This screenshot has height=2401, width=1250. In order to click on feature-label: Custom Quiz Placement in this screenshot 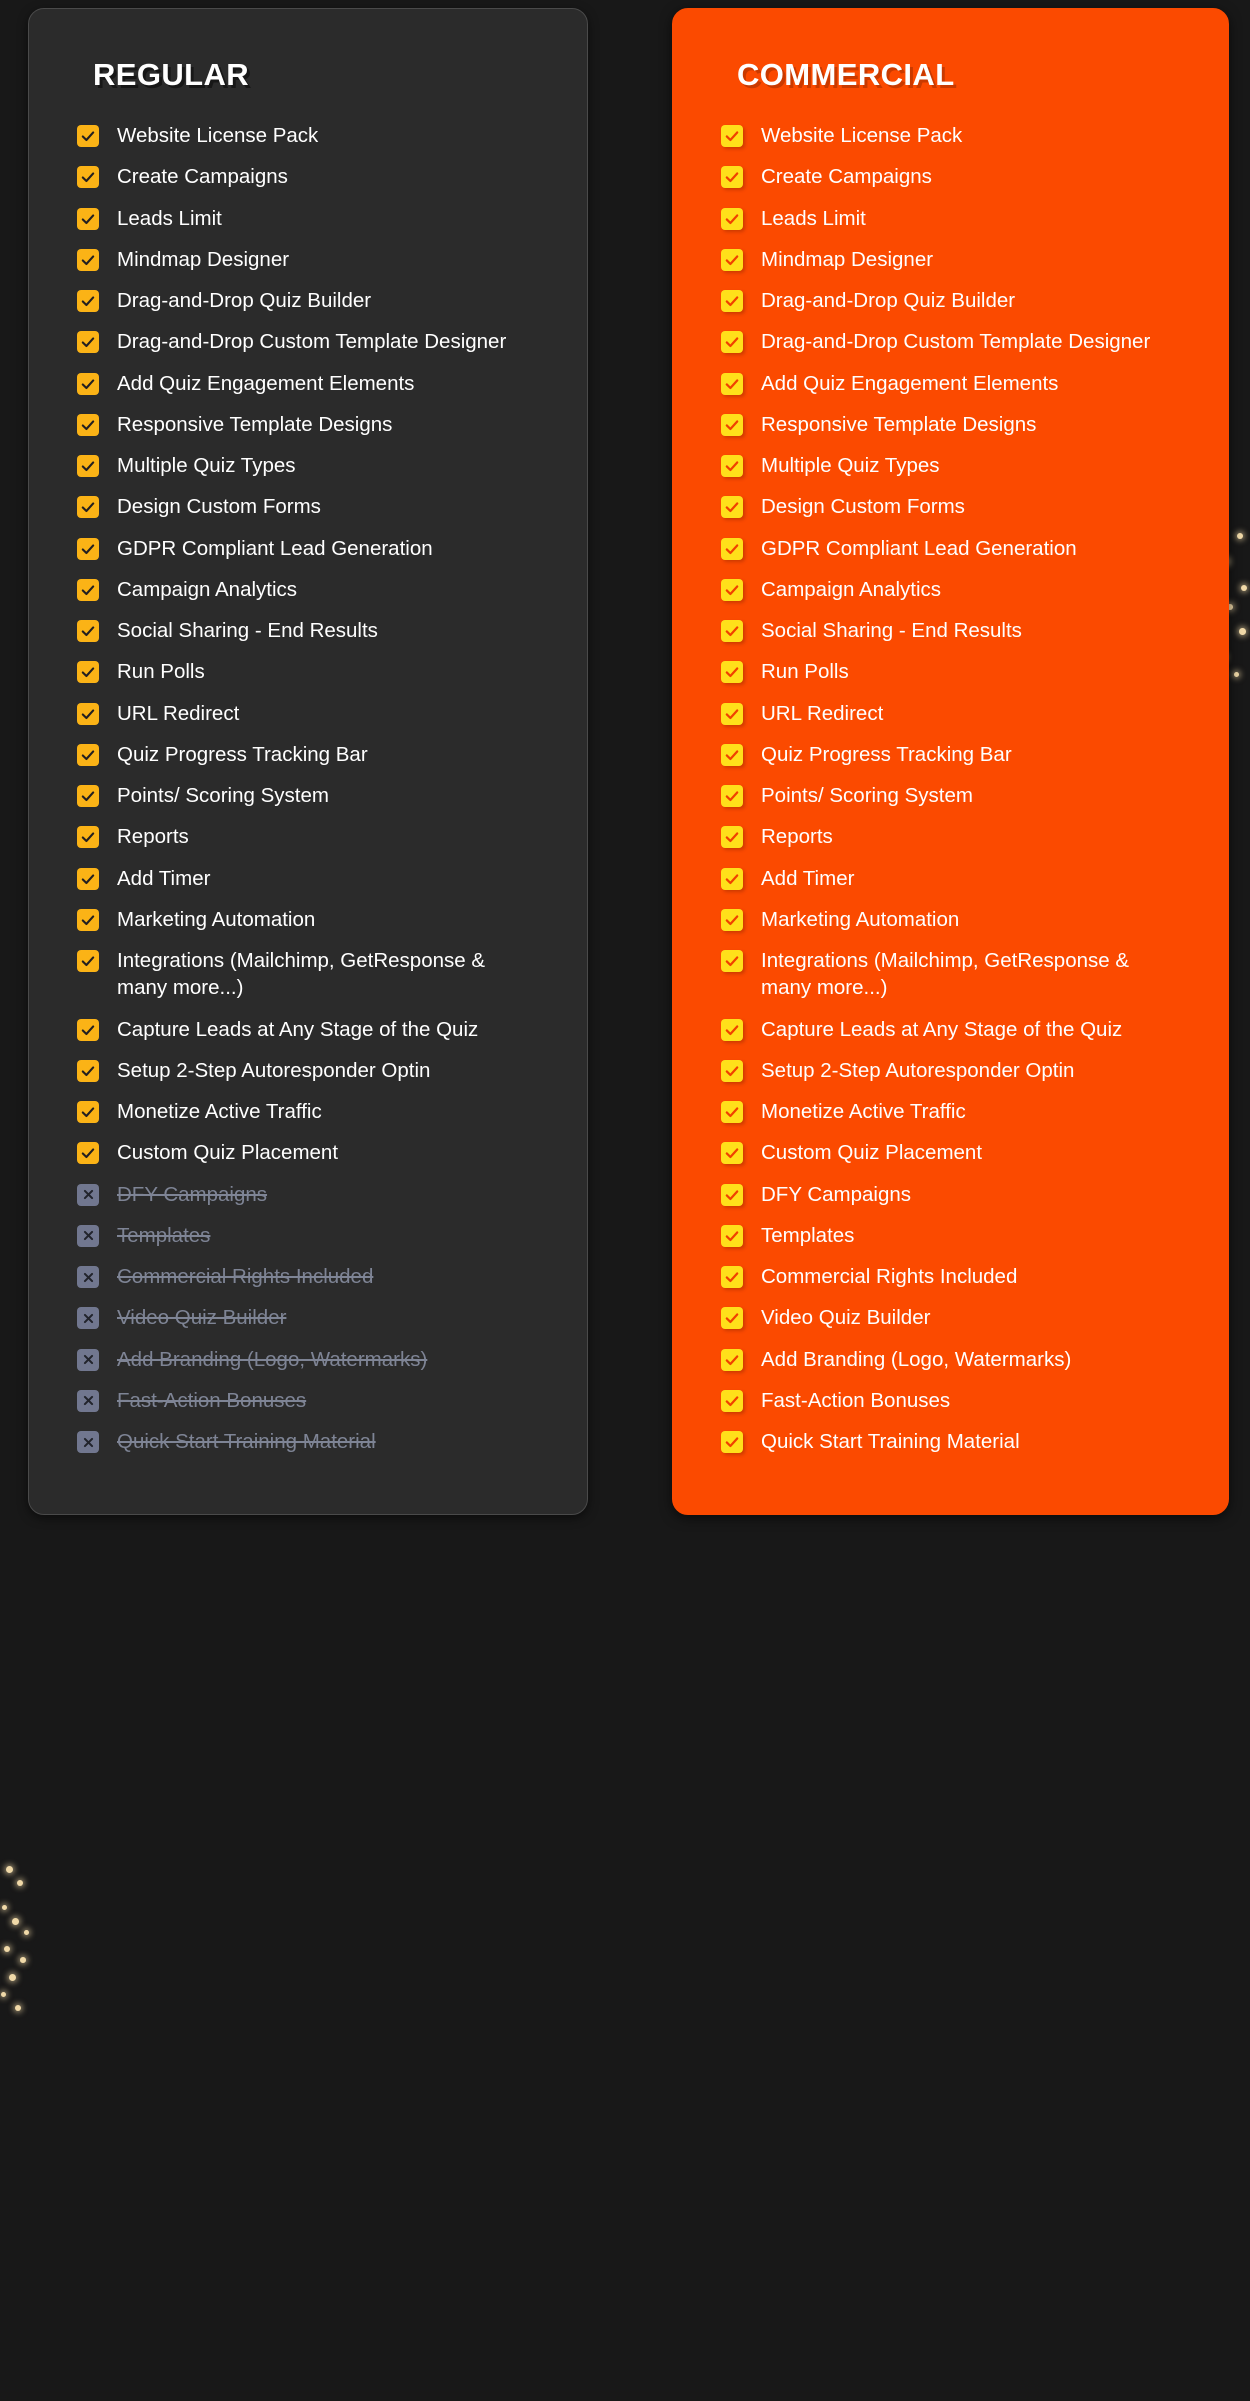, I will do `click(228, 1153)`.